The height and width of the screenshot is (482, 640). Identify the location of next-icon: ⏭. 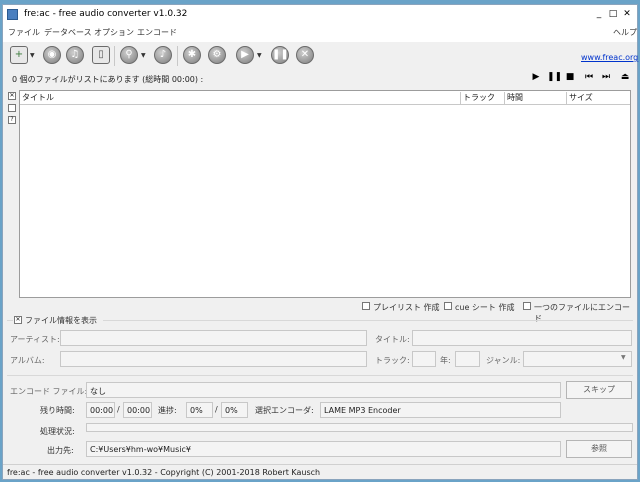
(606, 77).